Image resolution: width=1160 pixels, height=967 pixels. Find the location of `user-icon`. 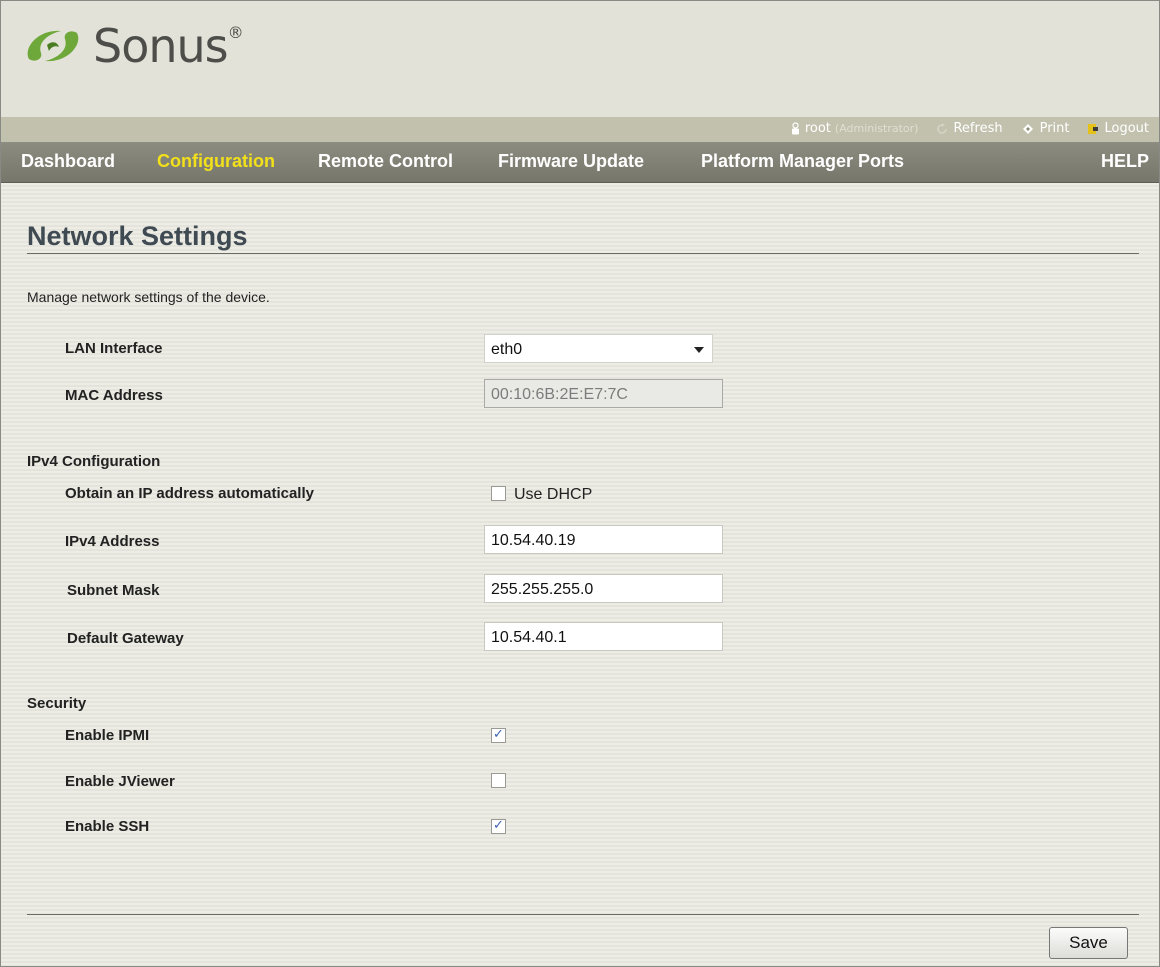

user-icon is located at coordinates (795, 128).